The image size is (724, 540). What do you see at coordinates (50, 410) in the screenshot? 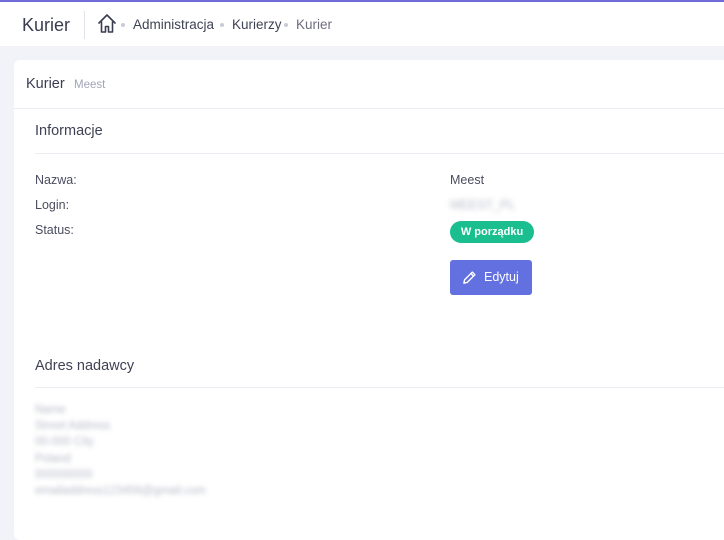
I see `address-line: Name` at bounding box center [50, 410].